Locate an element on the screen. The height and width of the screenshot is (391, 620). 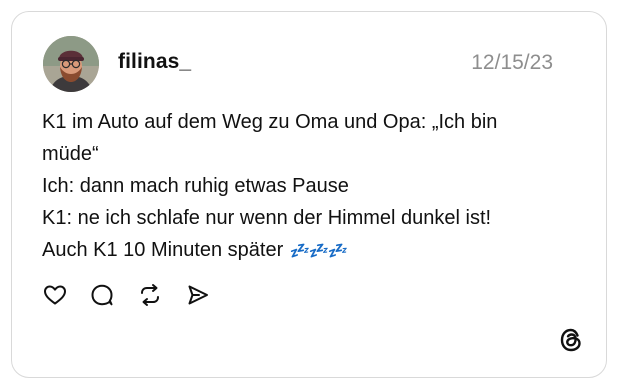
post-text-last-text: Auch K1 10 Minuten später is located at coordinates (165, 250).